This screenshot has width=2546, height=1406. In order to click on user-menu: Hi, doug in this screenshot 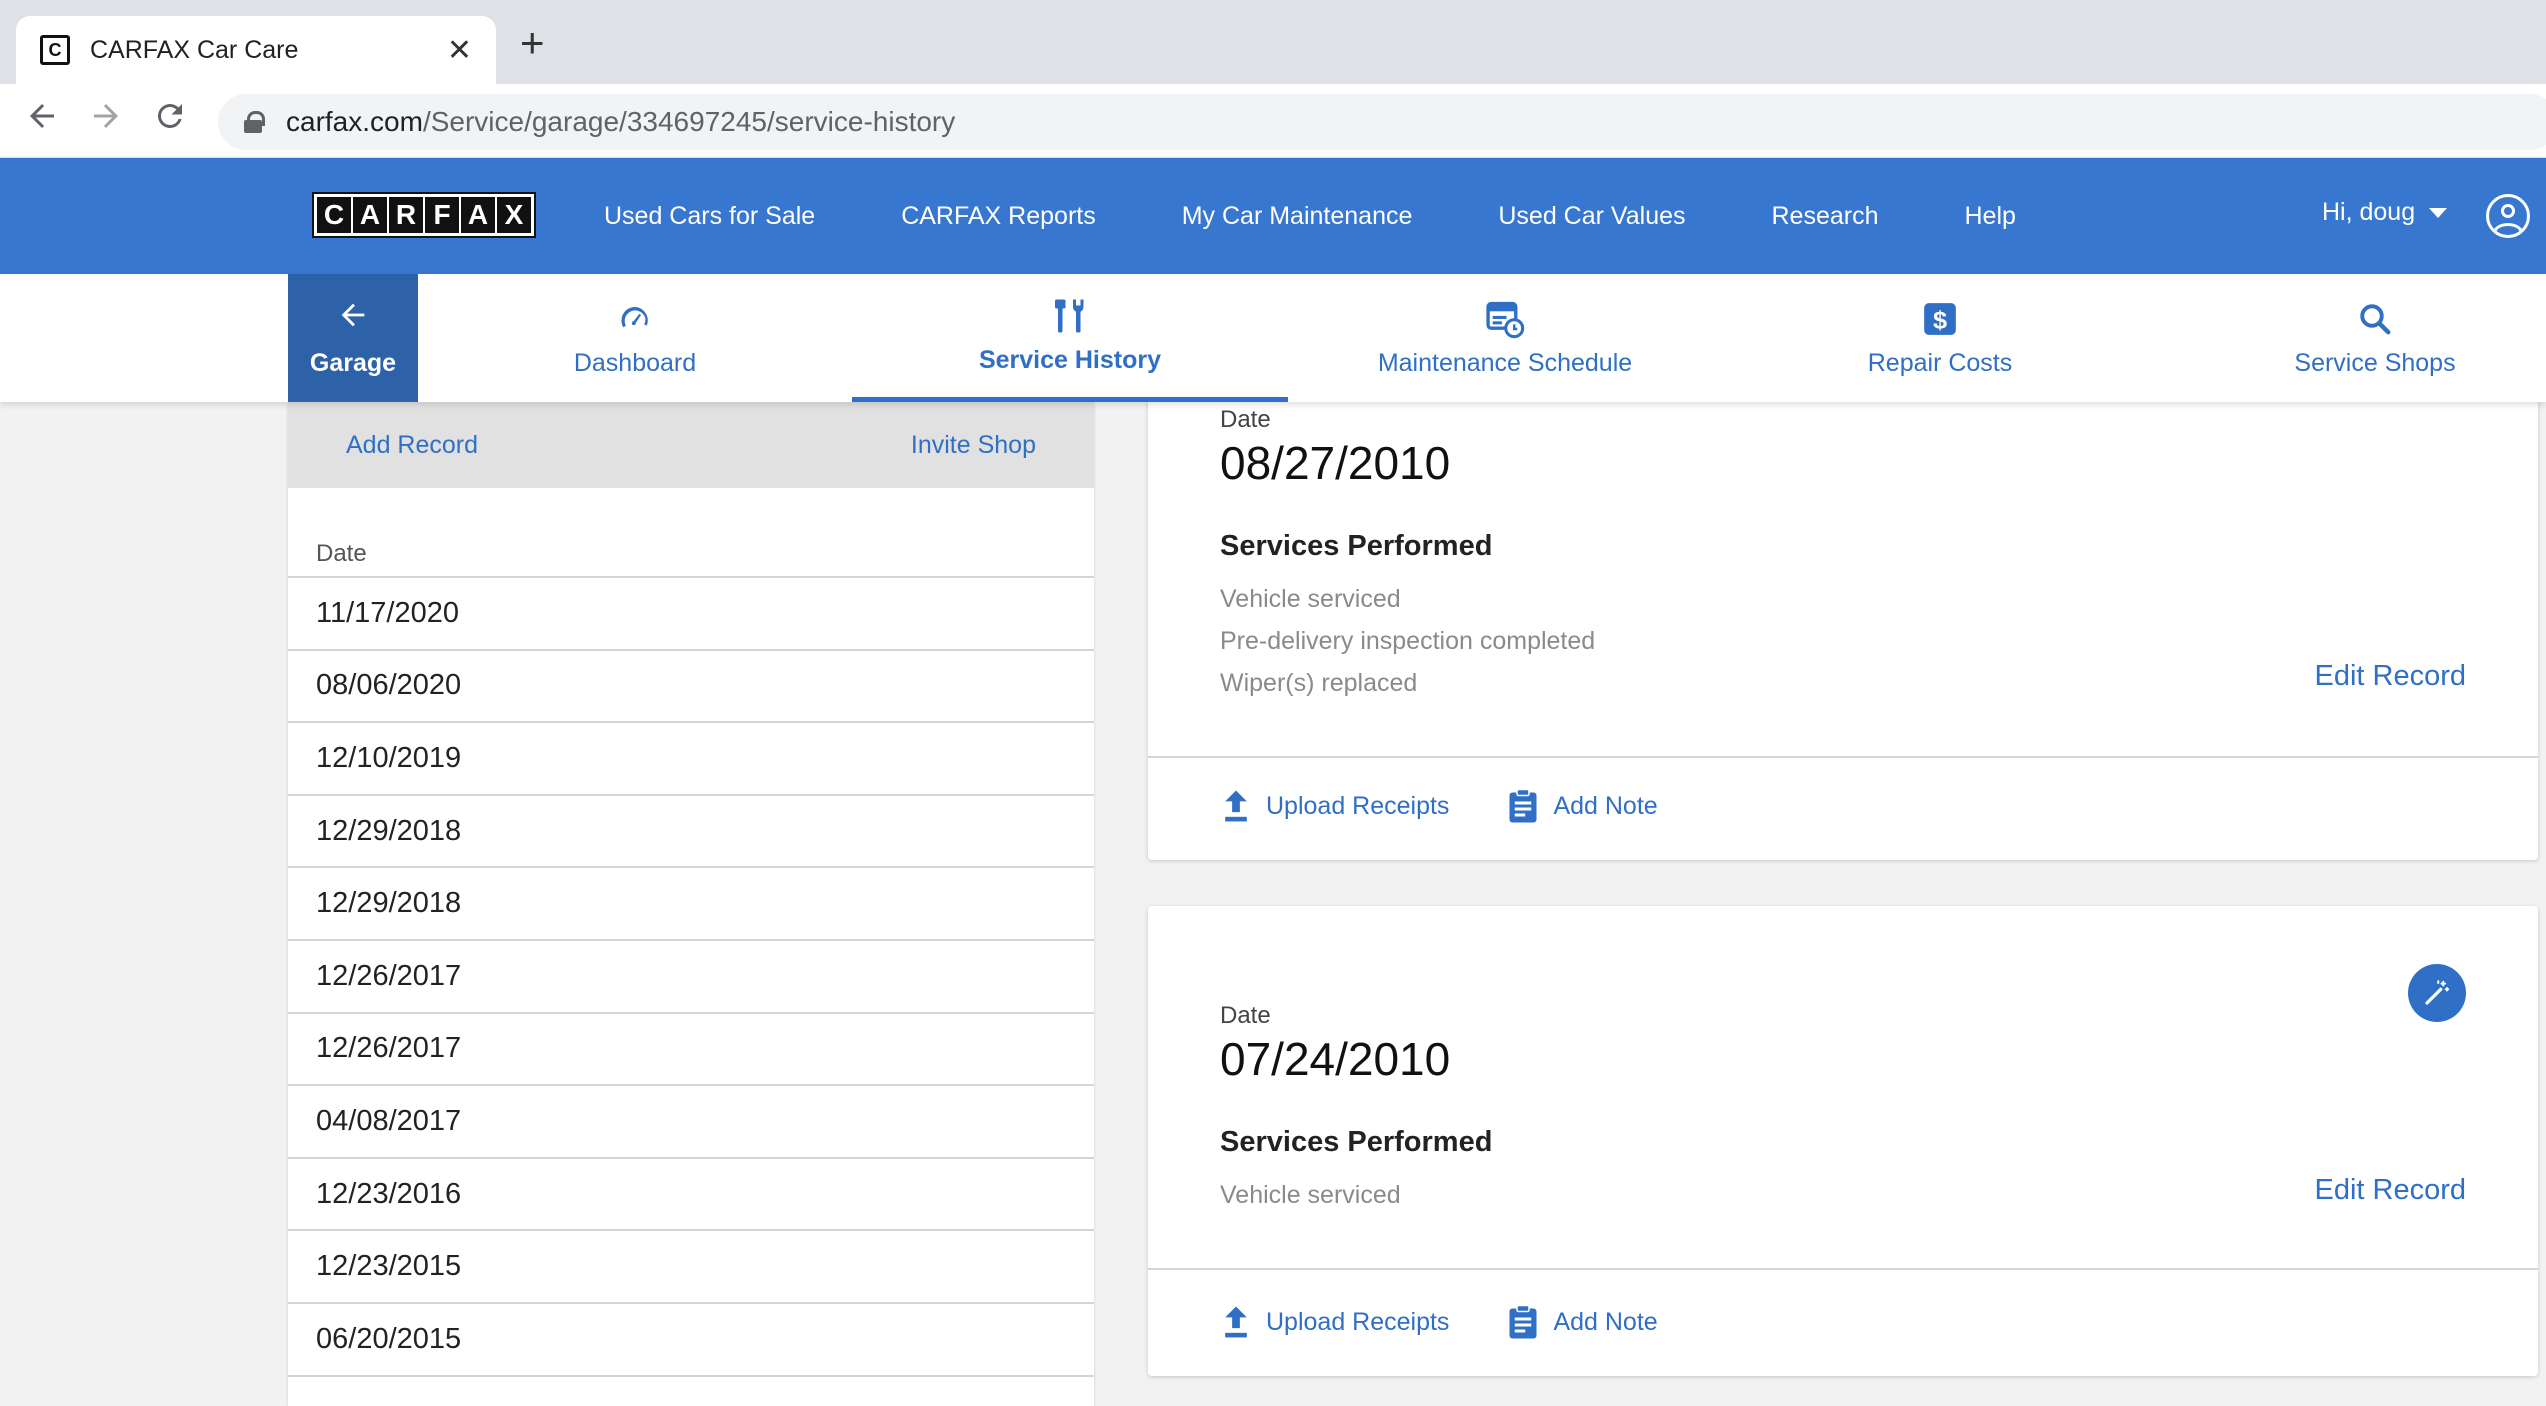, I will do `click(2385, 212)`.